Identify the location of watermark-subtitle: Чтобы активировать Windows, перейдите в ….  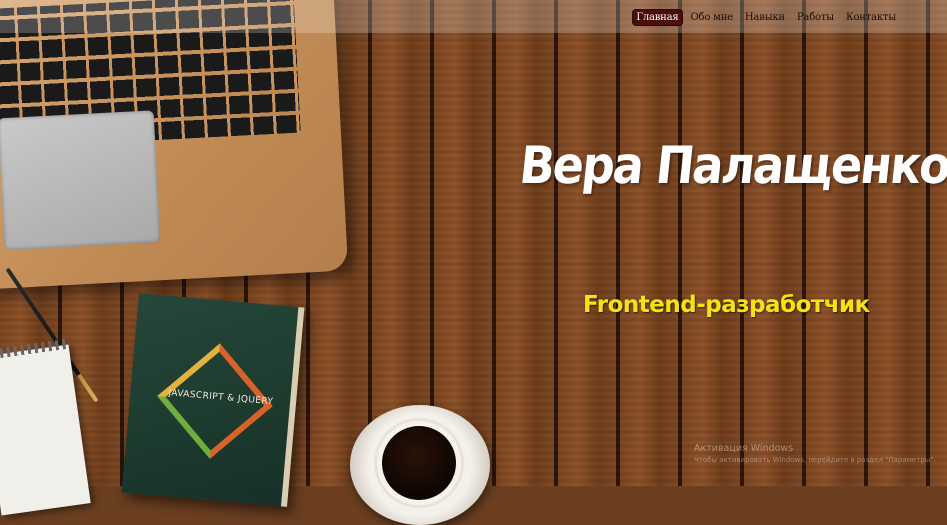
(815, 460).